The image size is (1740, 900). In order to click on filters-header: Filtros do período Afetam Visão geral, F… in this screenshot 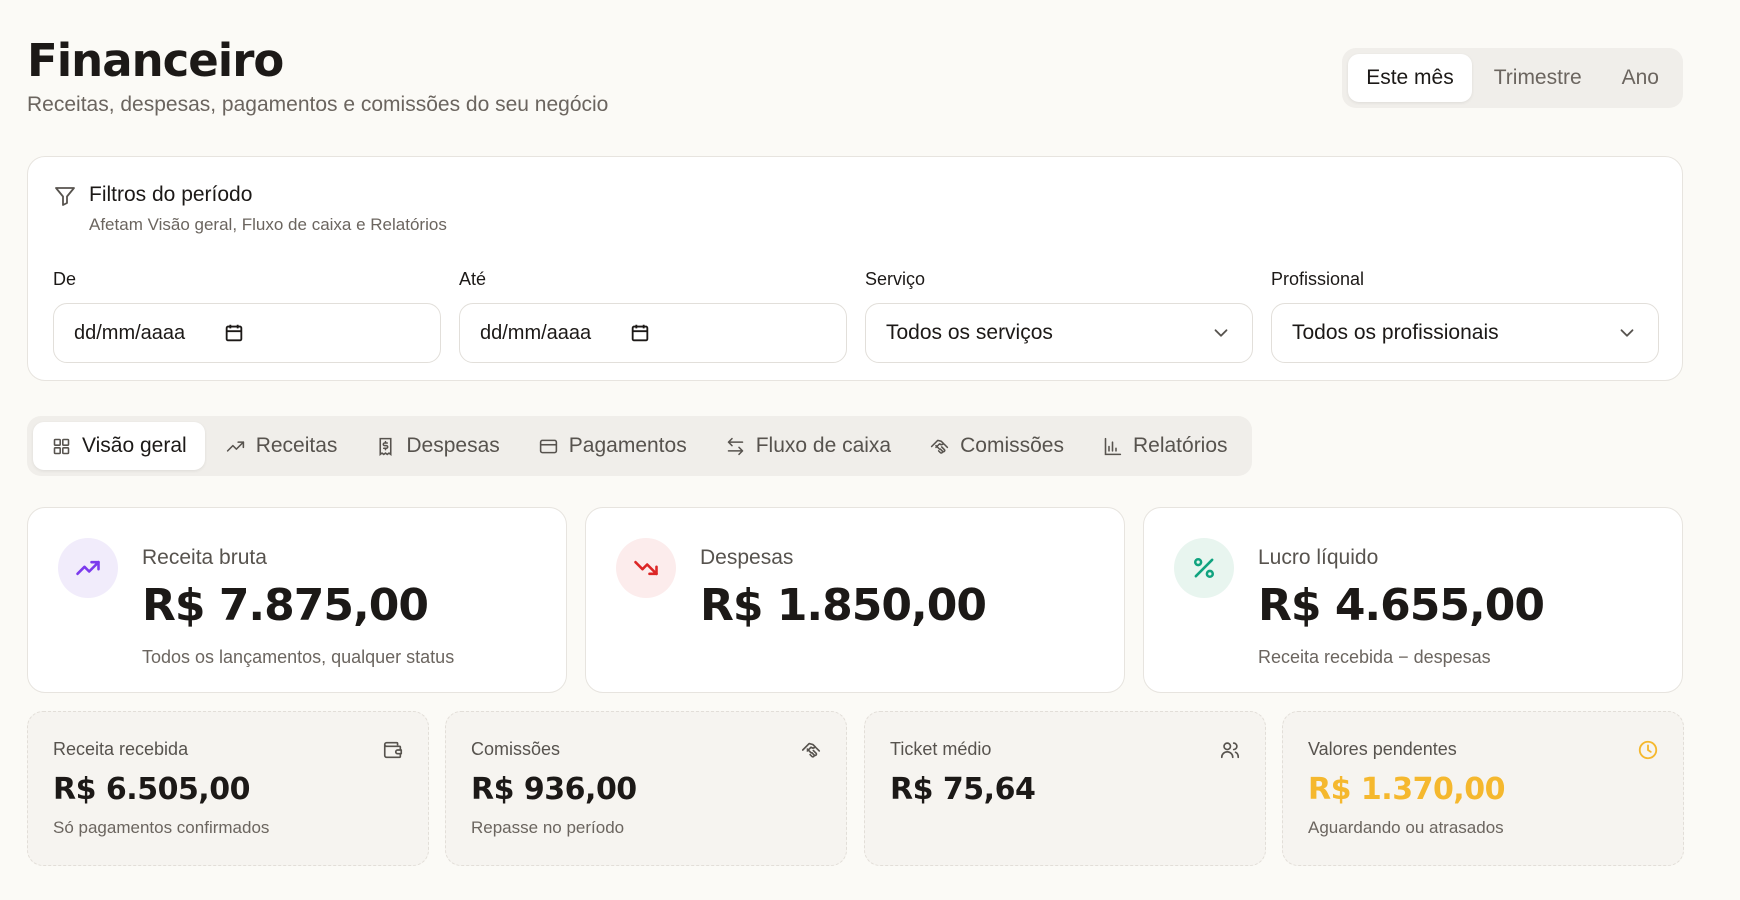, I will do `click(250, 209)`.